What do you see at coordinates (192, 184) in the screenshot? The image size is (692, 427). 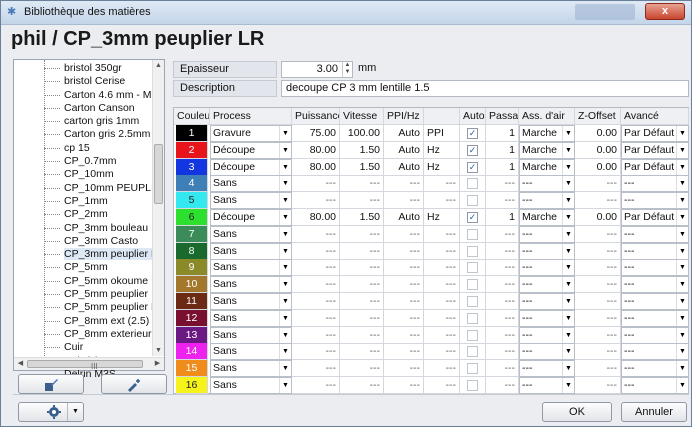 I see `color-swatch: 4` at bounding box center [192, 184].